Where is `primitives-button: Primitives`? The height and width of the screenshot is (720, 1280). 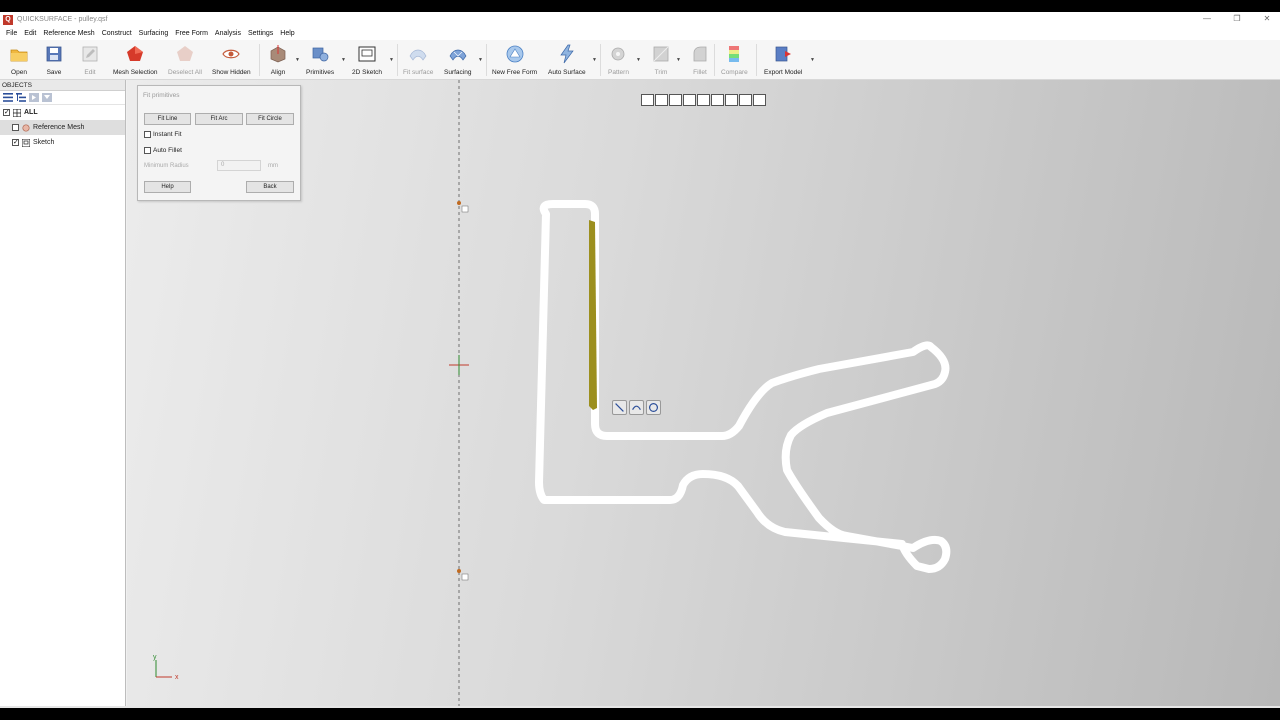
primitives-button: Primitives is located at coordinates (320, 59).